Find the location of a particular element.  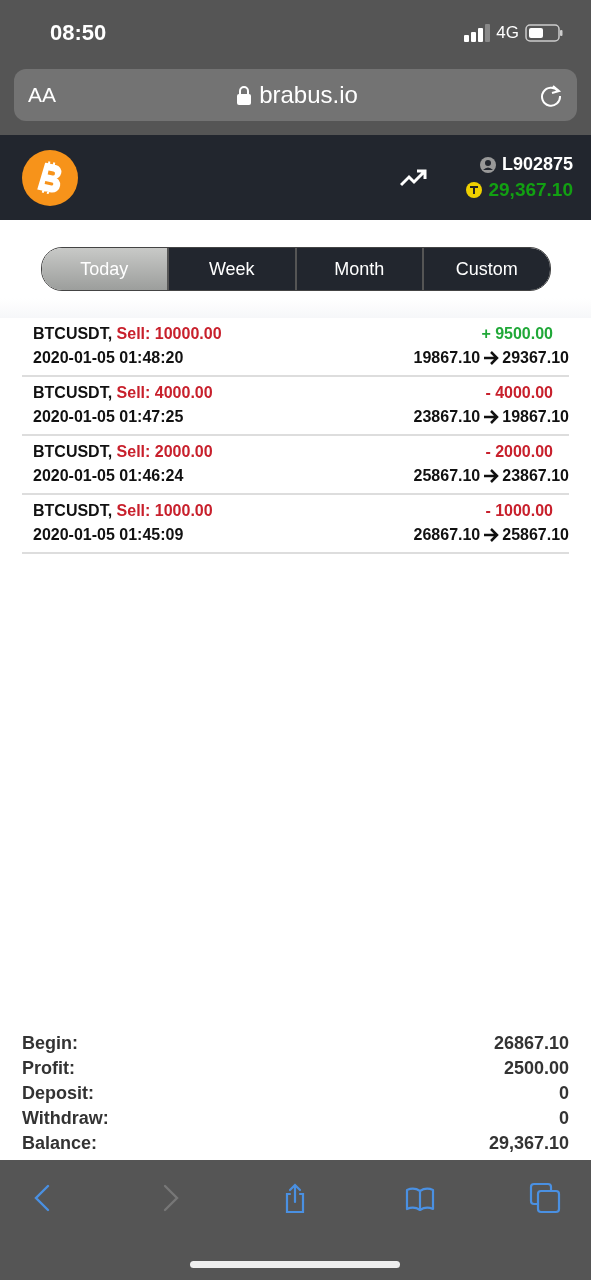

summary-label: Withdraw: is located at coordinates (65, 1118).